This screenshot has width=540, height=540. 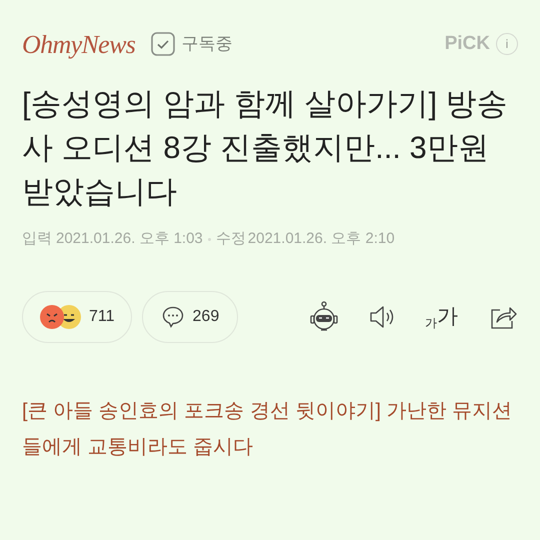 I want to click on date-text: 2021.01.26. 오후 2:10, so click(x=321, y=239).